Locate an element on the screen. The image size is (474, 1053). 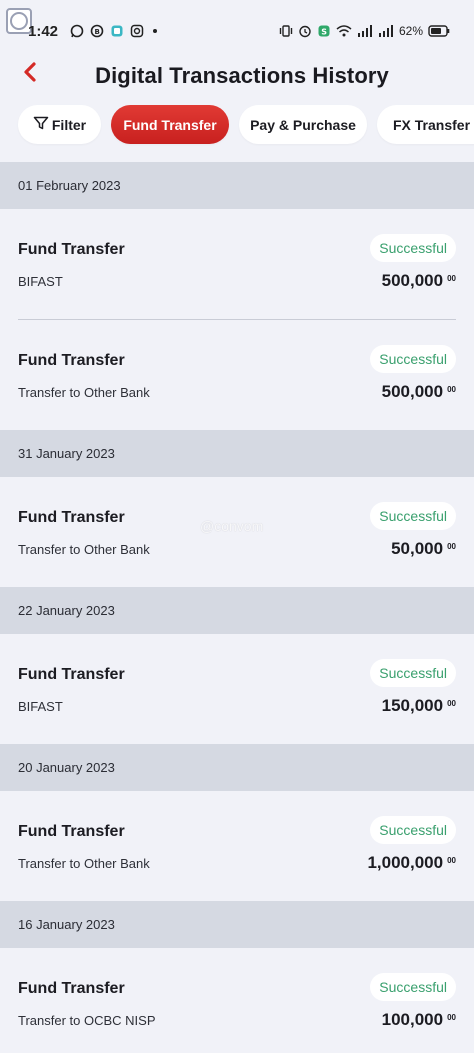
transaction-type: Transfer to OCBC NISP is located at coordinates (87, 1020).